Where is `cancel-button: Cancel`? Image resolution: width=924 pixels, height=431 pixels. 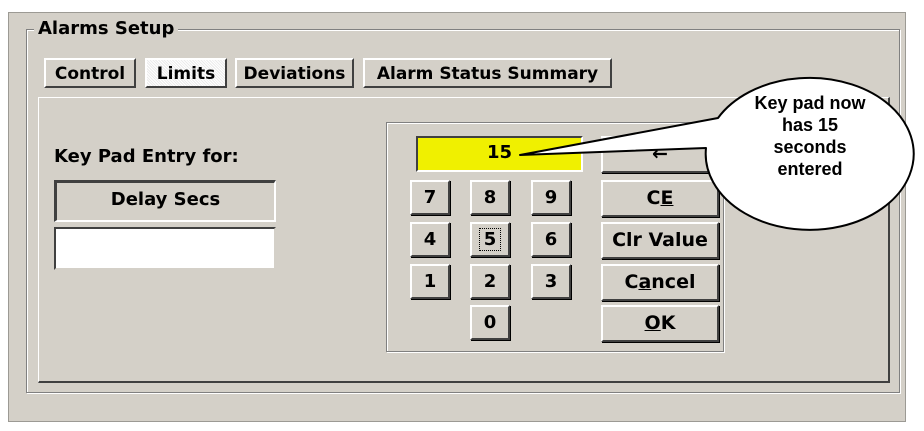 cancel-button: Cancel is located at coordinates (660, 282).